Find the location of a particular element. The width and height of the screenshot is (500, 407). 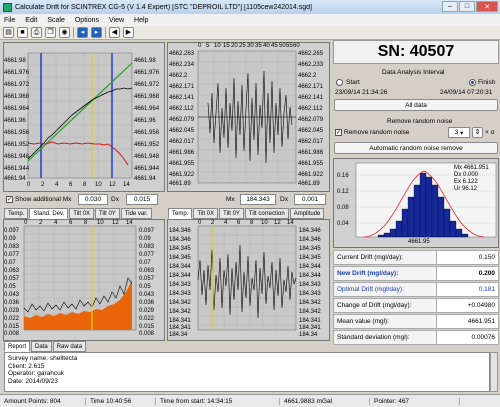

open-icon: ▤ is located at coordinates (8, 32).